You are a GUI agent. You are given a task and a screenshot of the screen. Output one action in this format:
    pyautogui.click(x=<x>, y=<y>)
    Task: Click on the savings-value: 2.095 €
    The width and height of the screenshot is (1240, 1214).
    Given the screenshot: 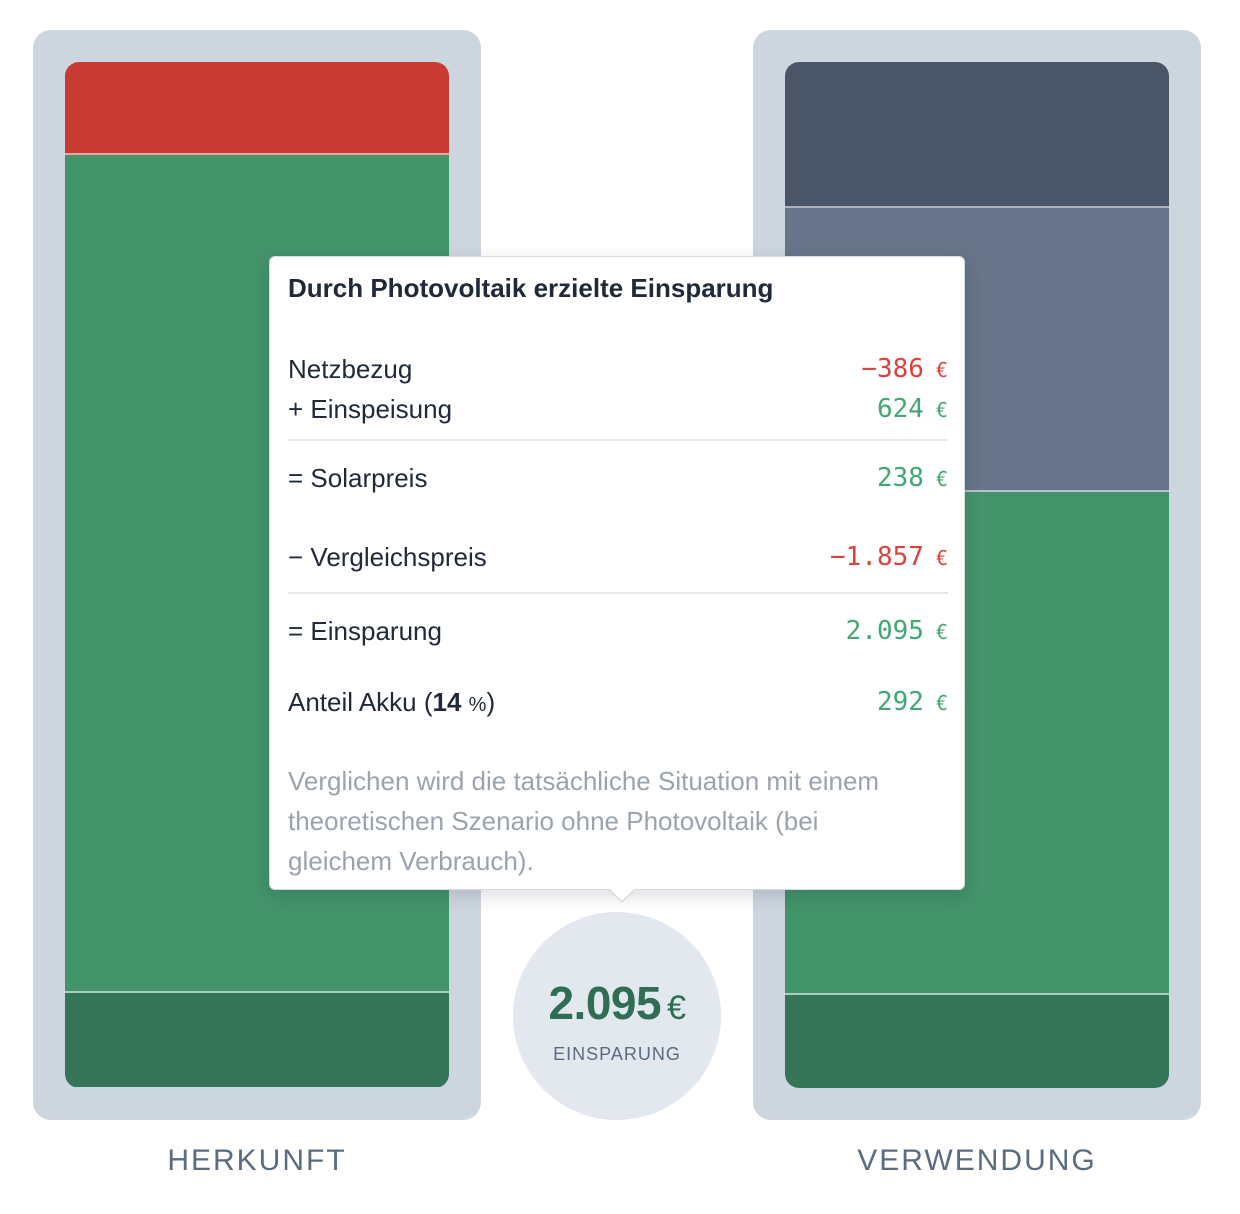 What is the action you would take?
    pyautogui.click(x=617, y=1003)
    